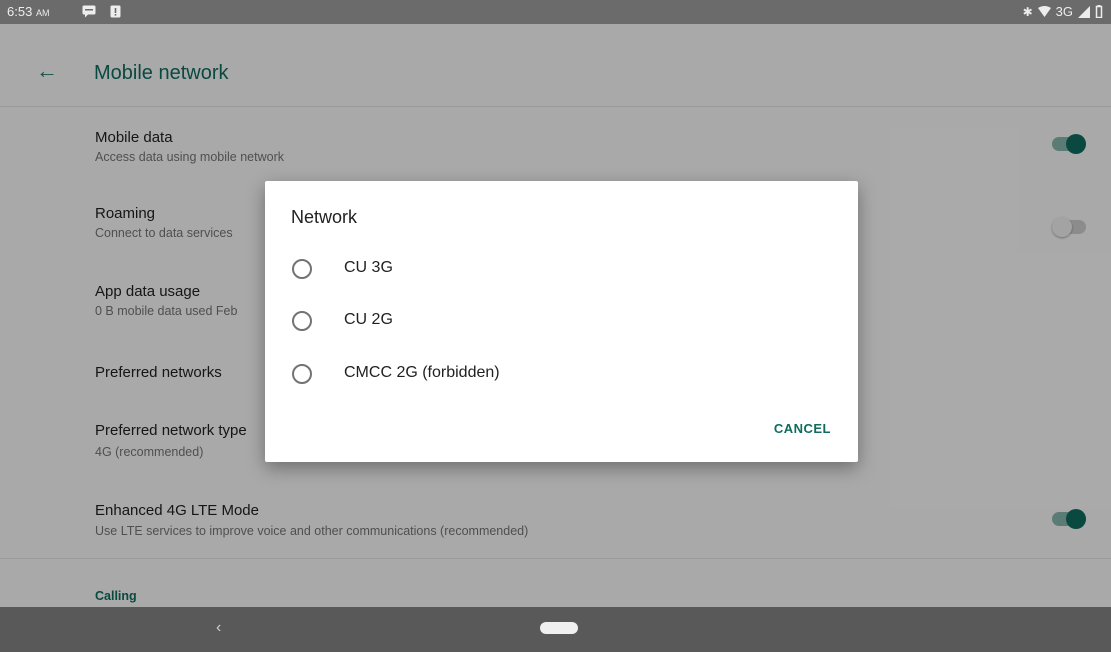 This screenshot has height=652, width=1111. I want to click on status-ampm: AM, so click(42, 13).